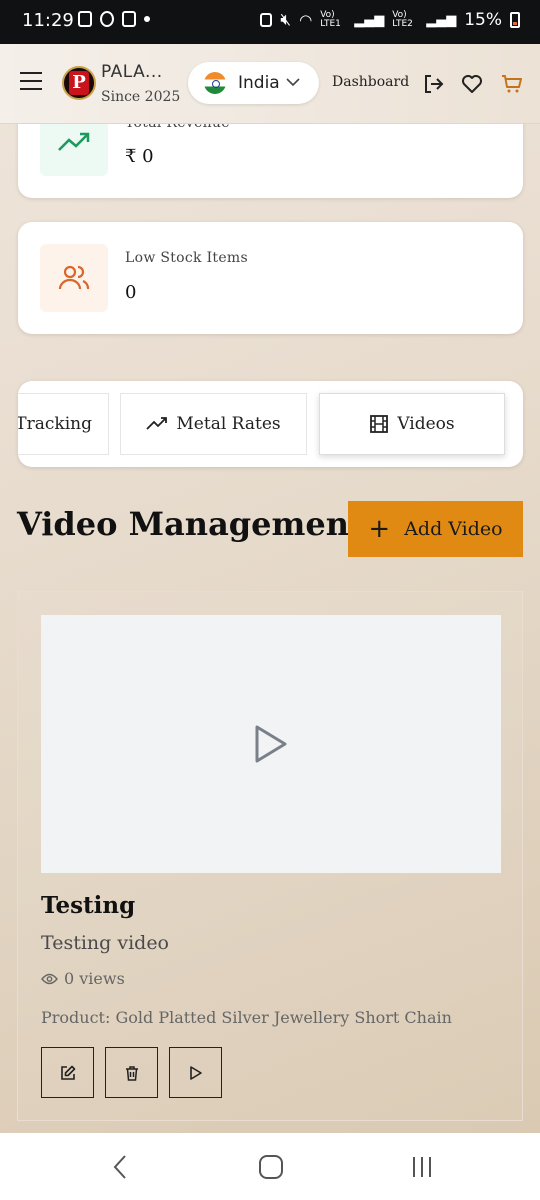 The width and height of the screenshot is (540, 1200). What do you see at coordinates (139, 156) in the screenshot?
I see `stat-value: ₹ 0` at bounding box center [139, 156].